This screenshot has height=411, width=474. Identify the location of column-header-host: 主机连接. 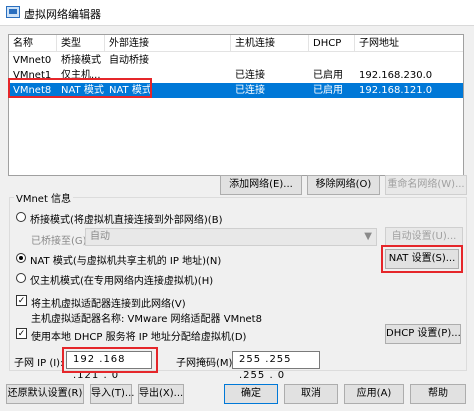
(270, 43).